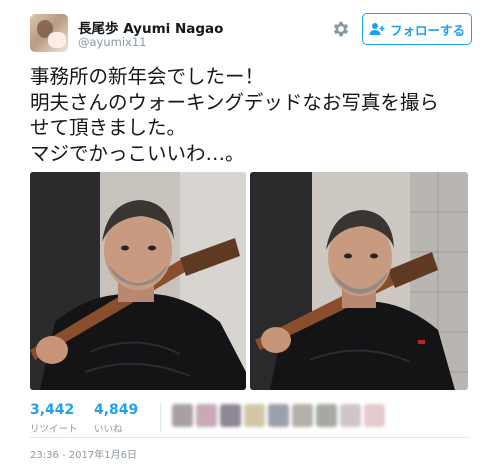 The image size is (500, 470). What do you see at coordinates (116, 410) in the screenshot?
I see `like-count: 4,849` at bounding box center [116, 410].